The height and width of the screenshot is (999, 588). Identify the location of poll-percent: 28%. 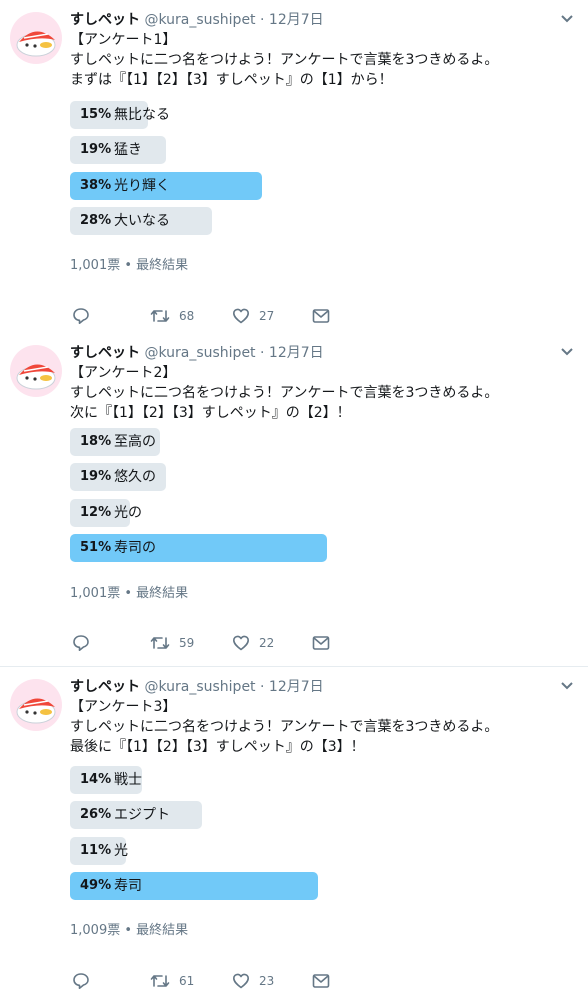
(96, 220).